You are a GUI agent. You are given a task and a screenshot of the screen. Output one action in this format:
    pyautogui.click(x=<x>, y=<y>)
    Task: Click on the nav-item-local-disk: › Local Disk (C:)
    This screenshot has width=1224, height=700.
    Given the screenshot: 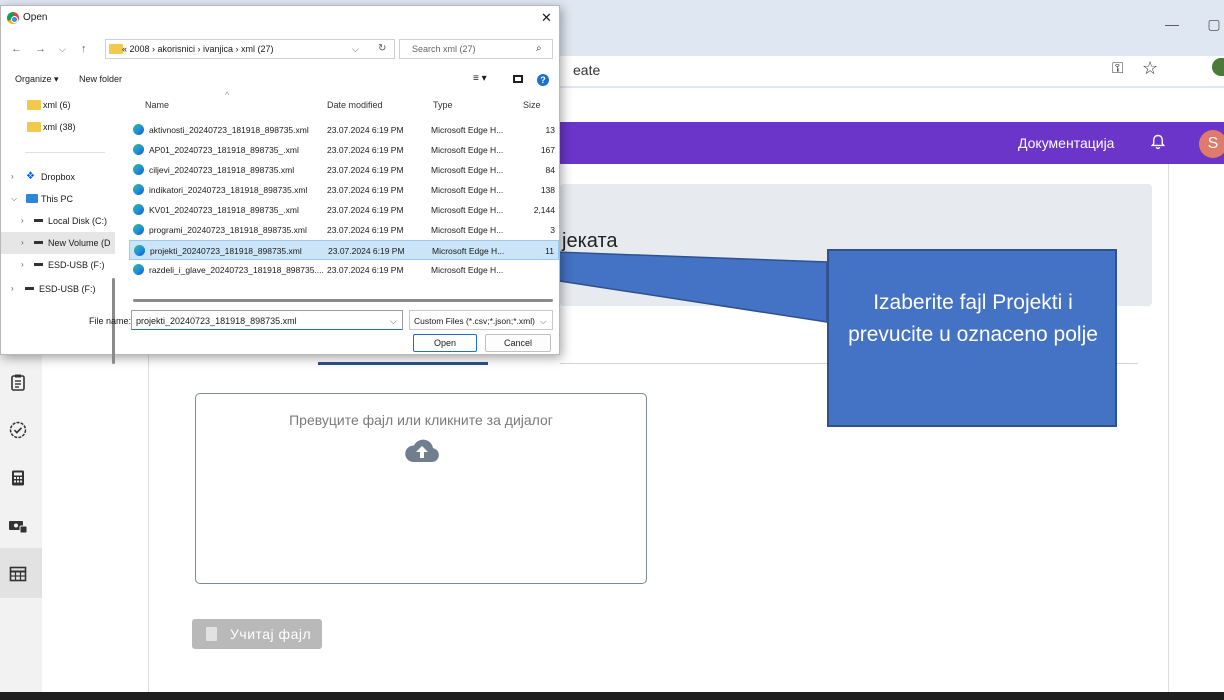 What is the action you would take?
    pyautogui.click(x=58, y=221)
    